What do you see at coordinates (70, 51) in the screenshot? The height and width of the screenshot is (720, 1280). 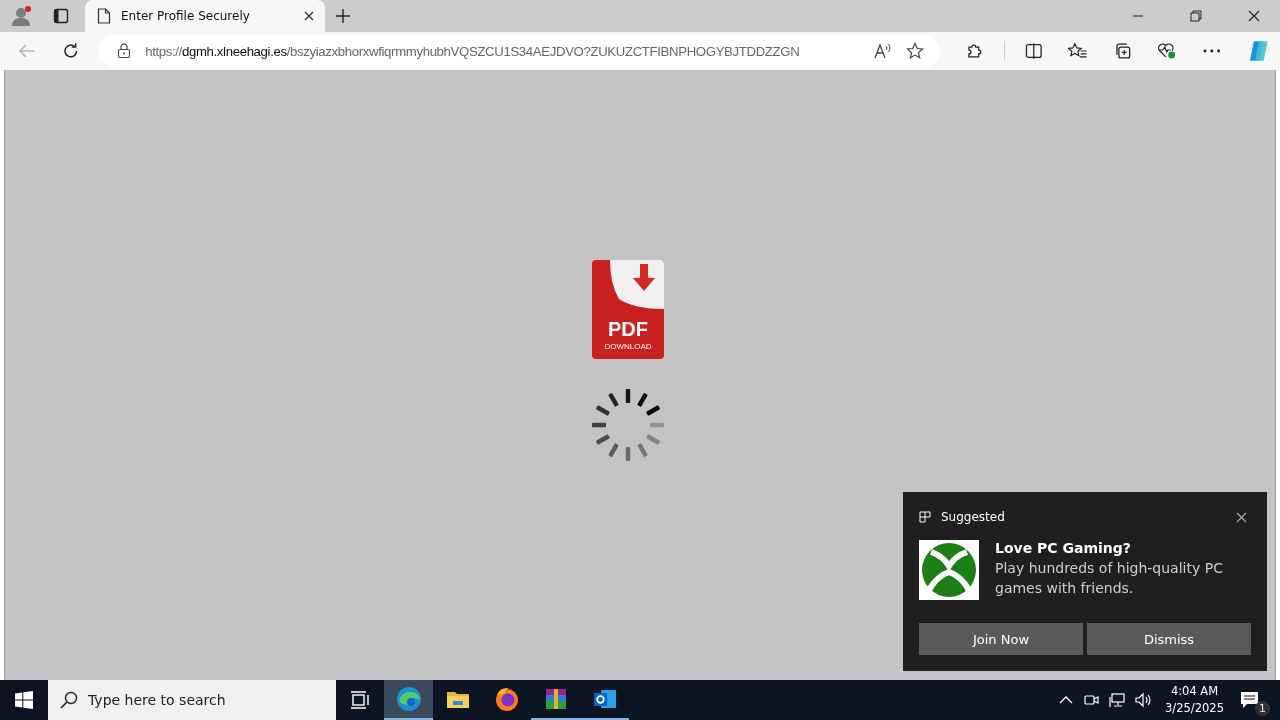 I see `refresh-button` at bounding box center [70, 51].